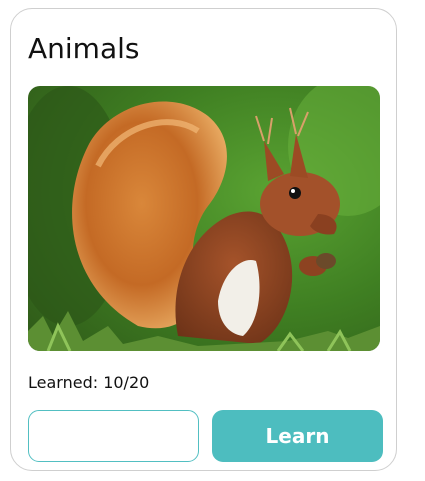 The height and width of the screenshot is (481, 425). I want to click on answer-input, so click(113, 436).